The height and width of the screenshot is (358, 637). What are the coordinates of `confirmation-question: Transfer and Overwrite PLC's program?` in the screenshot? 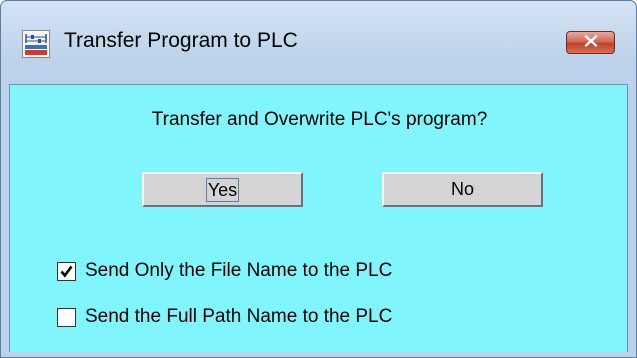 It's located at (319, 119).